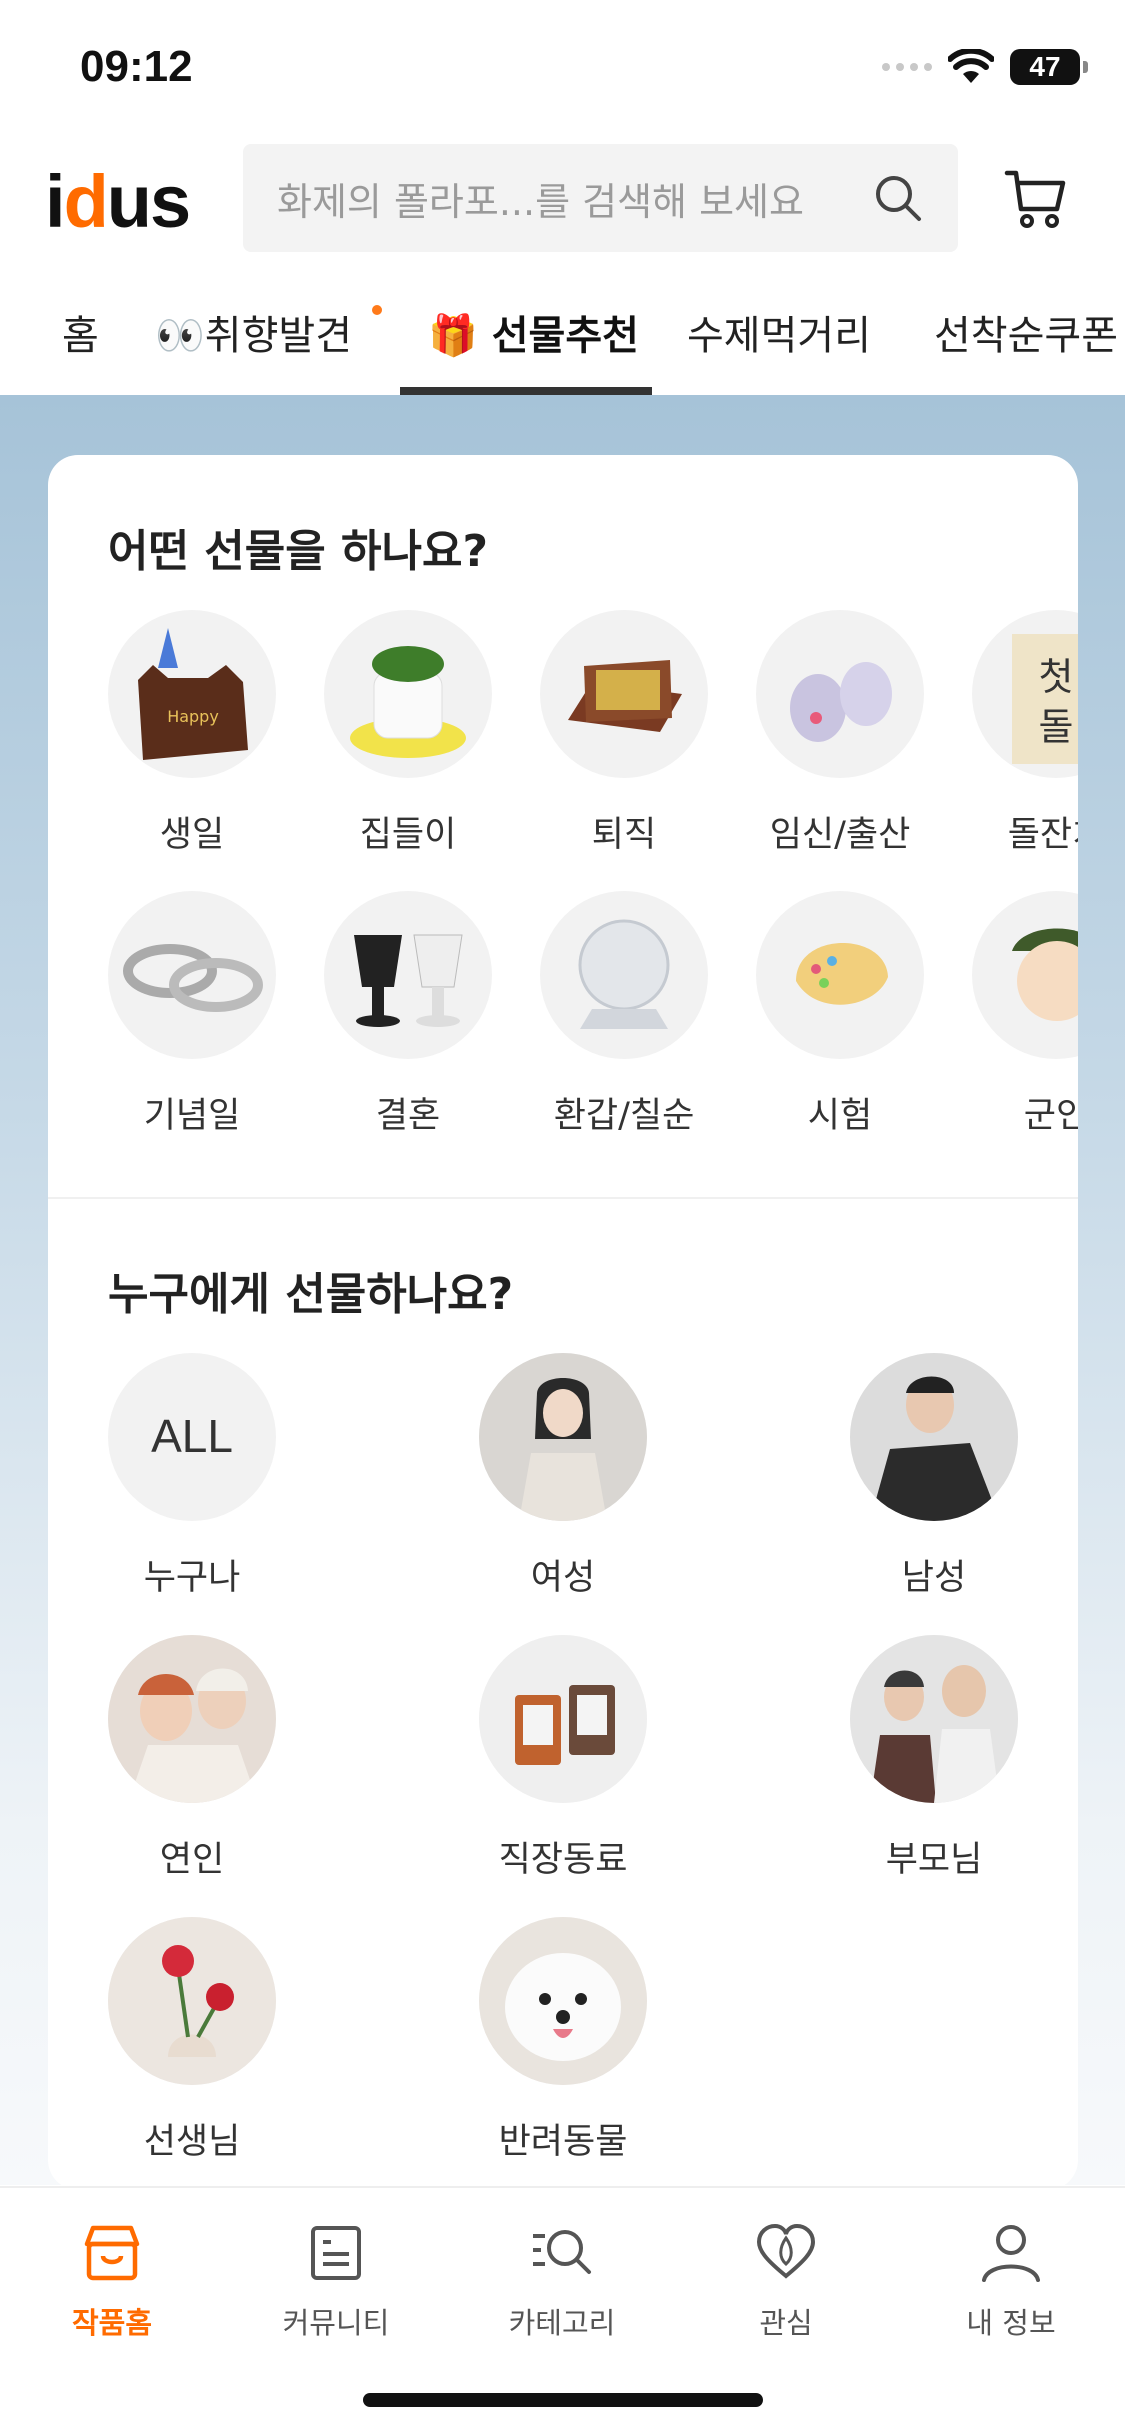 The image size is (1125, 2436). I want to click on home-indicator, so click(563, 2400).